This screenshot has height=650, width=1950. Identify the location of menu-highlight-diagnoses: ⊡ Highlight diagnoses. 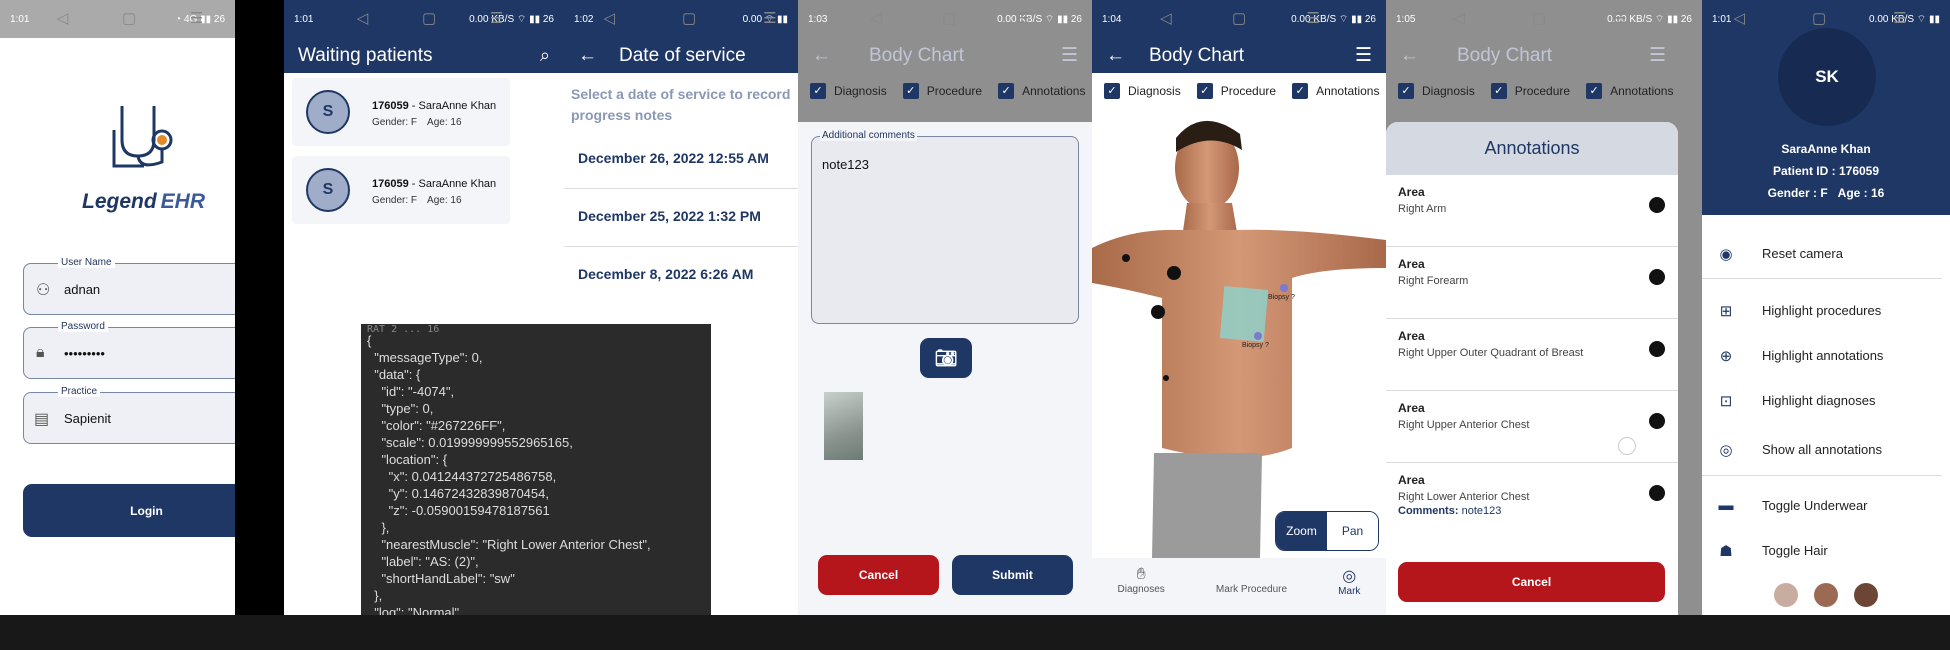
(1822, 400).